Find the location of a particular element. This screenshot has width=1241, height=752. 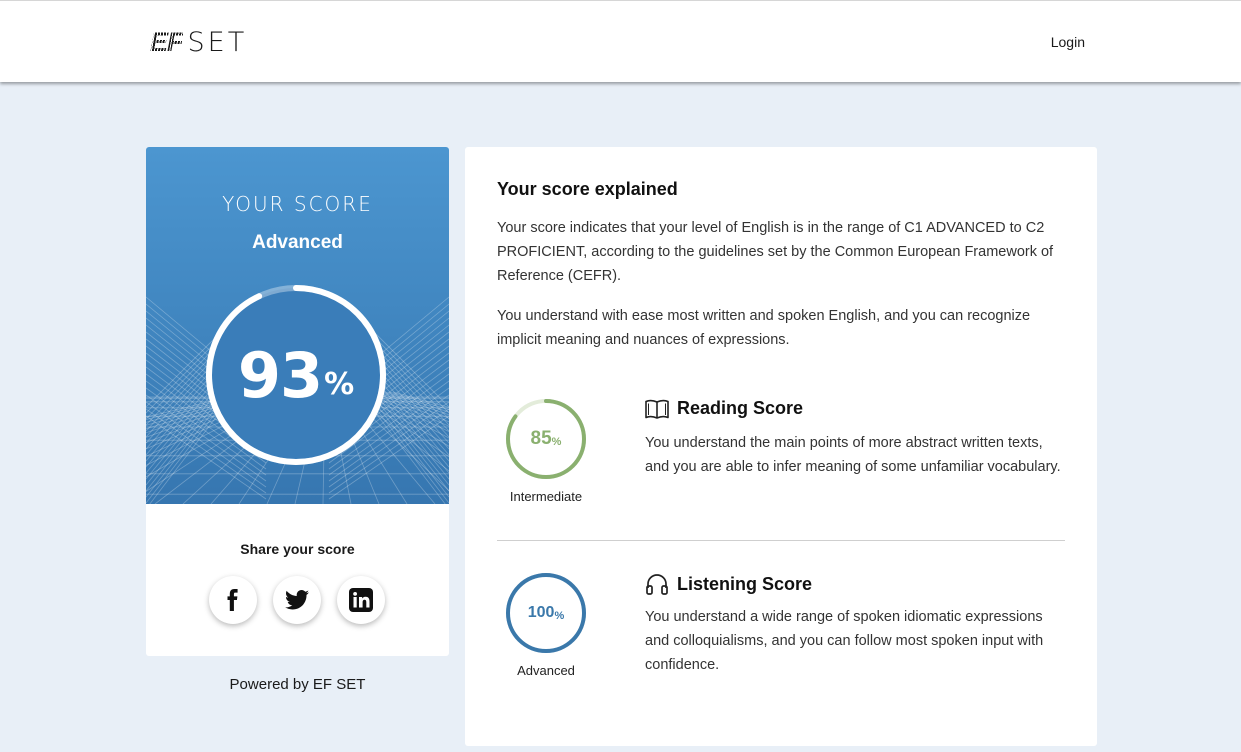

overall-score-number: 93 is located at coordinates (280, 375).